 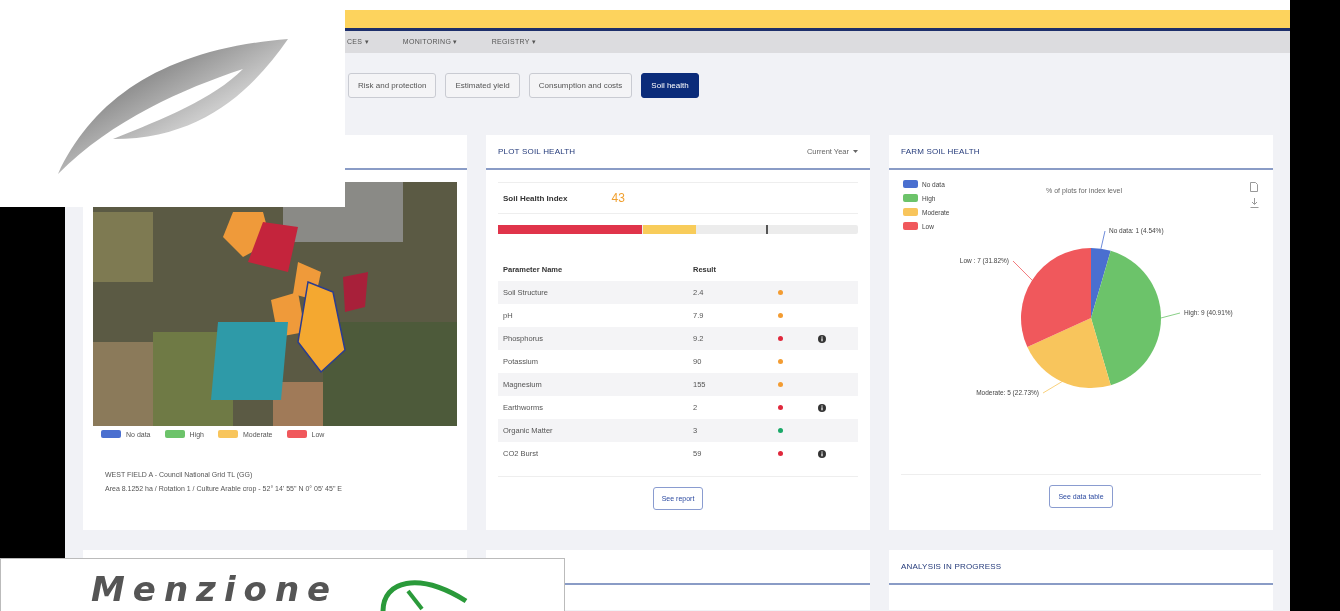 What do you see at coordinates (537, 151) in the screenshot?
I see `card-title: PLOT SOIL HEALTH` at bounding box center [537, 151].